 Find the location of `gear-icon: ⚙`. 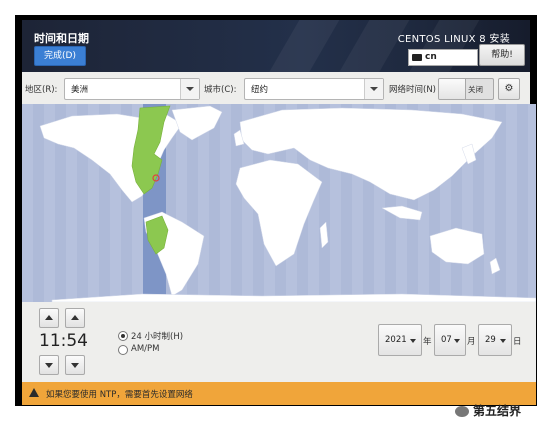

gear-icon: ⚙ is located at coordinates (509, 88).